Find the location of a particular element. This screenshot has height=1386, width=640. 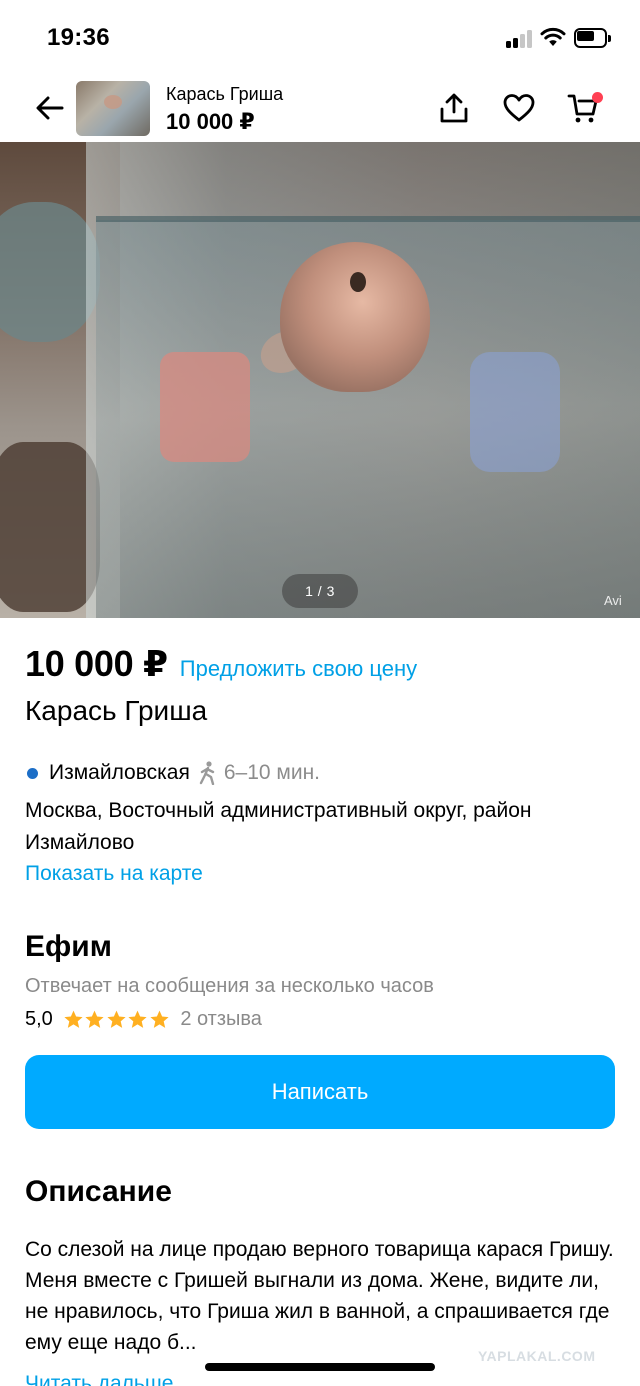

listing-thumbnail is located at coordinates (113, 108).